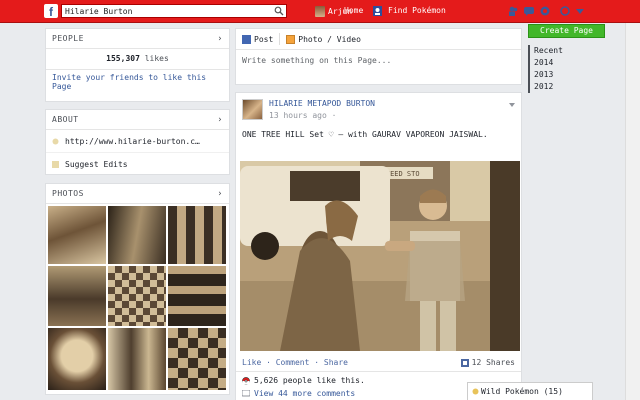 The height and width of the screenshot is (400, 640). Describe the element at coordinates (68, 193) in the screenshot. I see `photos-title: PHOTOS` at that location.